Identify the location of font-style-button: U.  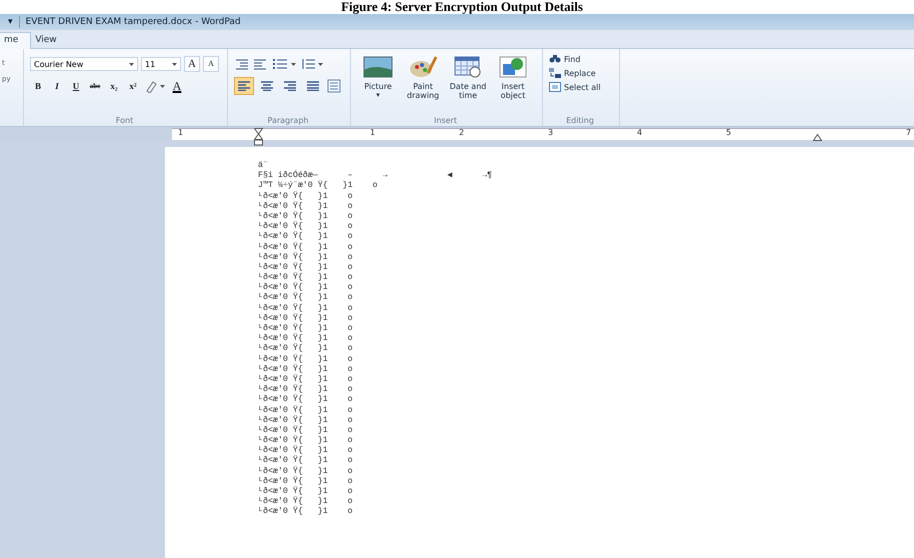
(76, 86).